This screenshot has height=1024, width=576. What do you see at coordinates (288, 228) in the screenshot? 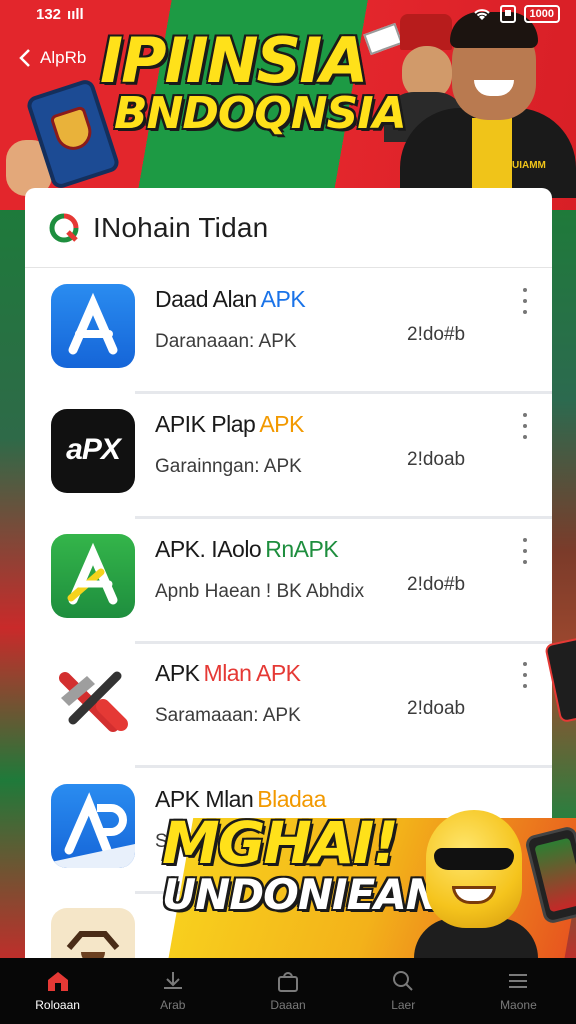
I see `card-header: INohain Tidan` at bounding box center [288, 228].